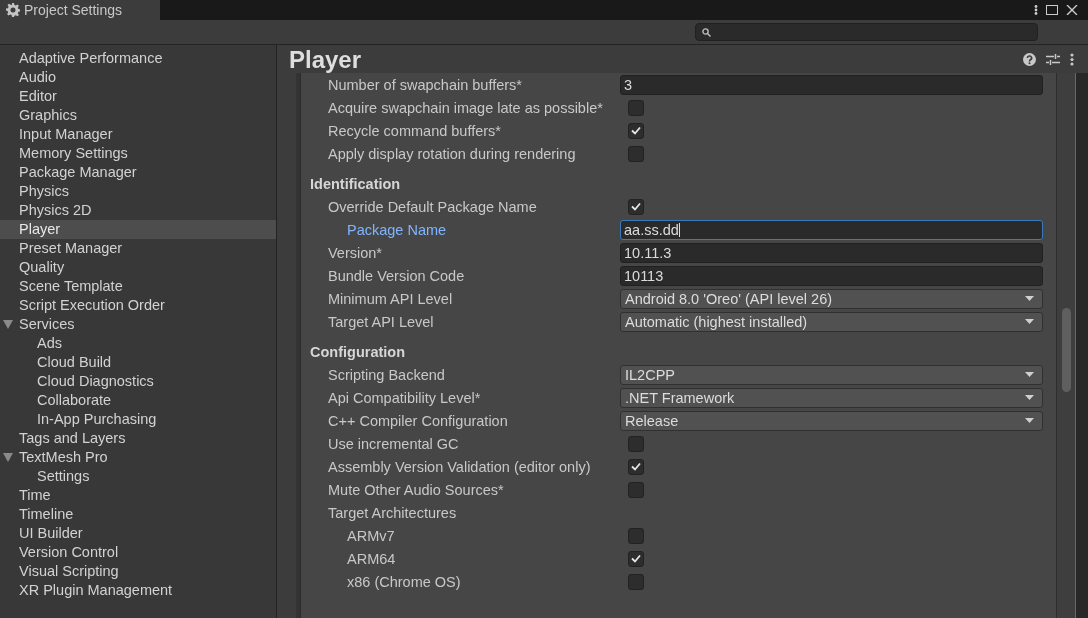 This screenshot has width=1088, height=618. Describe the element at coordinates (831, 275) in the screenshot. I see `input-field: 10113` at that location.